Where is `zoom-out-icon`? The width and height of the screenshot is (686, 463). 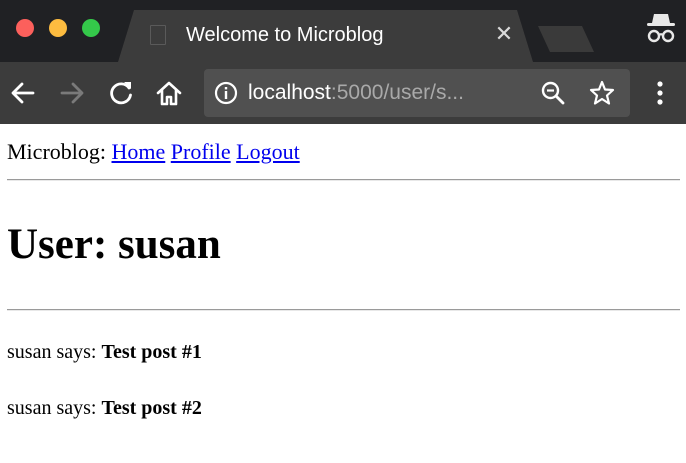
zoom-out-icon is located at coordinates (553, 93).